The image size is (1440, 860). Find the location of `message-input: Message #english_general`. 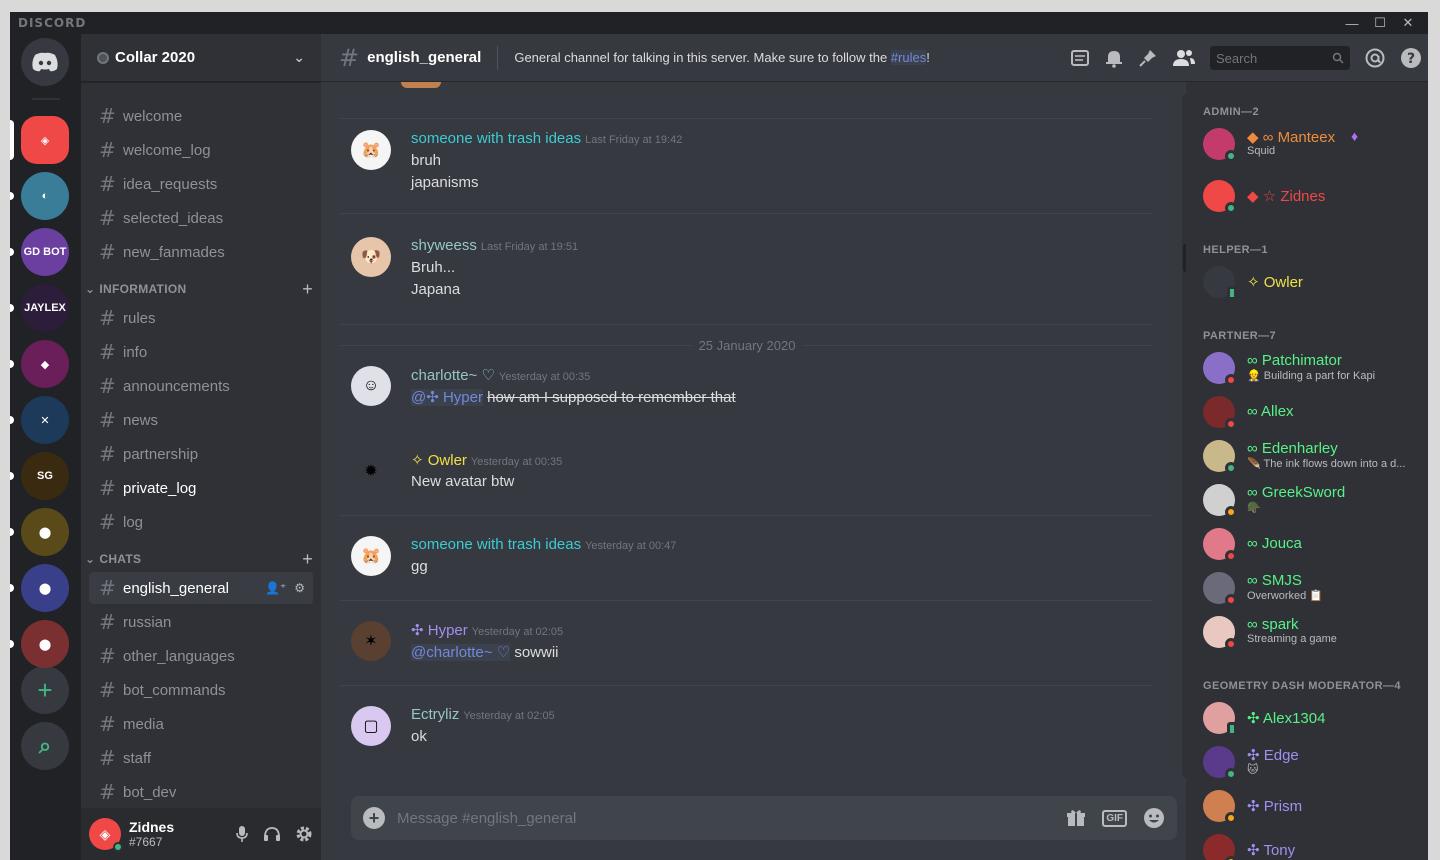

message-input: Message #english_general is located at coordinates (486, 818).